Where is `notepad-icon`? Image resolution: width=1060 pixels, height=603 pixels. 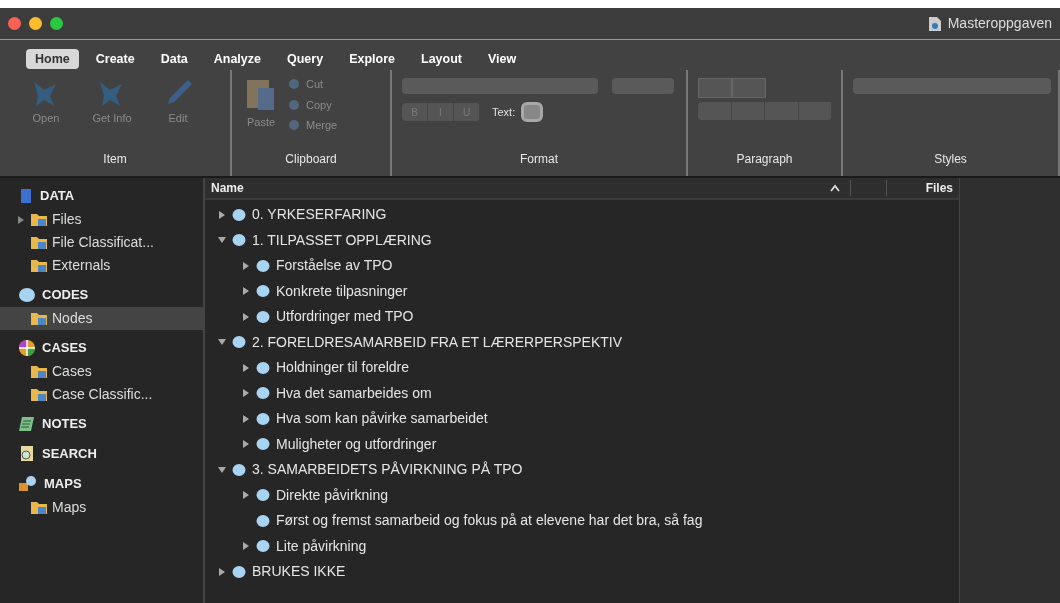
notepad-icon is located at coordinates (27, 424).